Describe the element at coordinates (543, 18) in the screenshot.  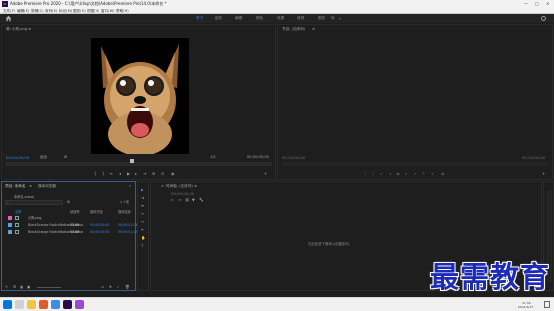
I see `search-icon` at that location.